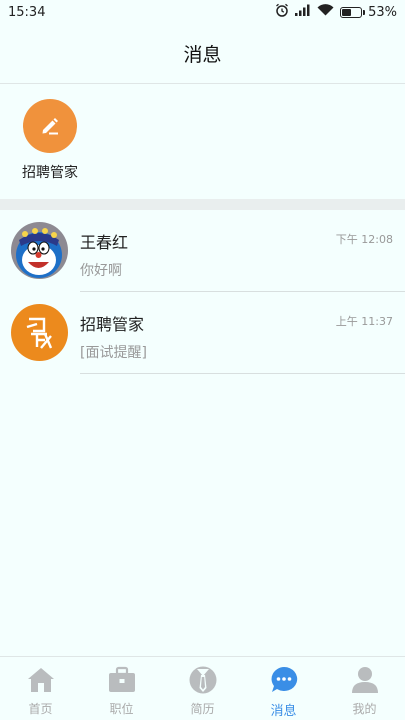  Describe the element at coordinates (303, 12) in the screenshot. I see `signal-icon` at that location.